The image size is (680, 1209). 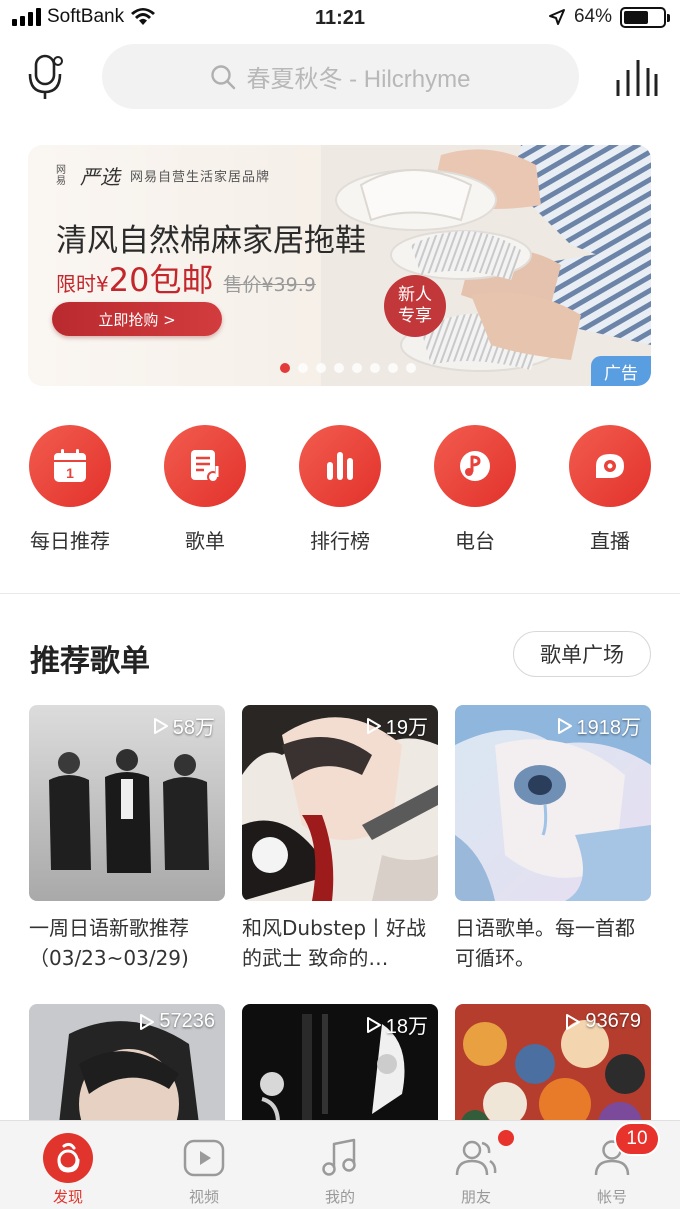 What do you see at coordinates (340, 593) in the screenshot?
I see `divider` at bounding box center [340, 593].